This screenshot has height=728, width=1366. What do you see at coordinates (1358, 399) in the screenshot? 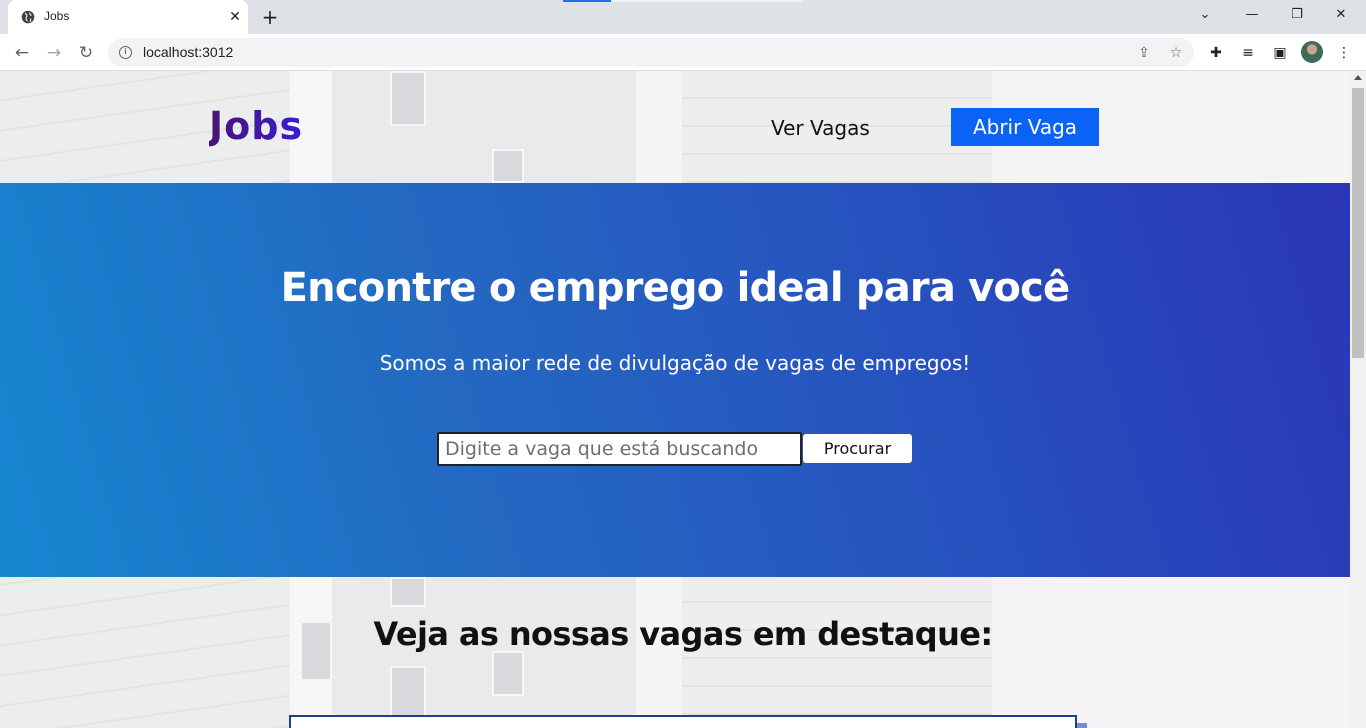
I see `scrollbar` at bounding box center [1358, 399].